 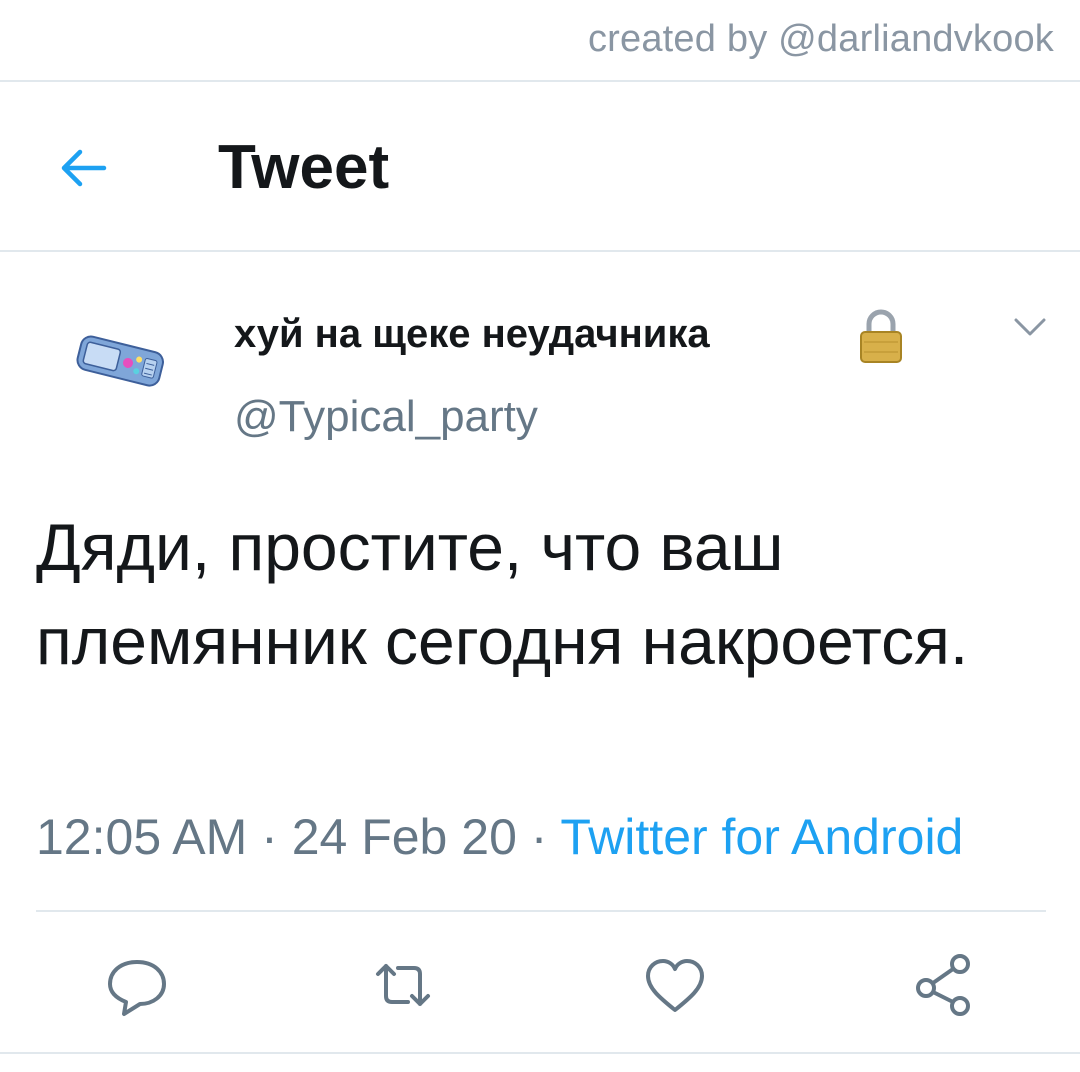 I want to click on page-title: Tweet, so click(x=304, y=167).